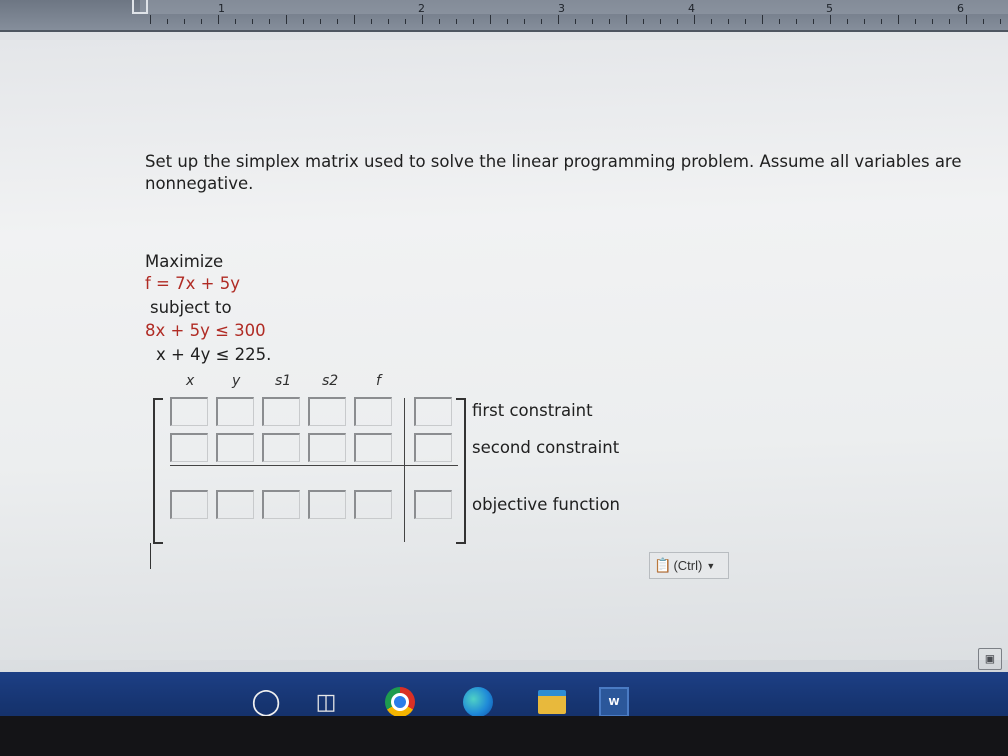 This screenshot has height=756, width=1008. What do you see at coordinates (150, 556) in the screenshot?
I see `text-cursor` at bounding box center [150, 556].